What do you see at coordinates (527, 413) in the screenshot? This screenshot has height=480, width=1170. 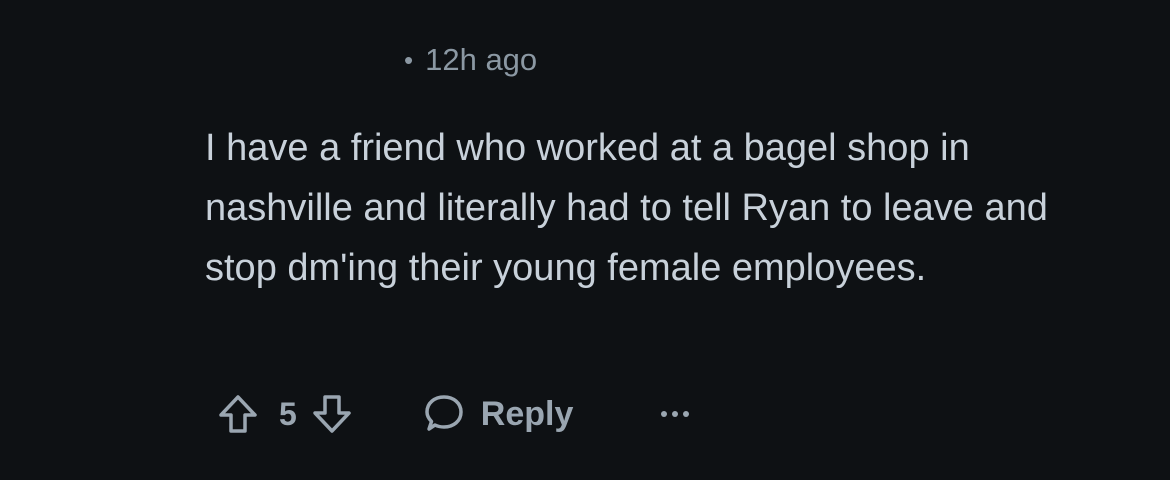 I see `reply-label: Reply` at bounding box center [527, 413].